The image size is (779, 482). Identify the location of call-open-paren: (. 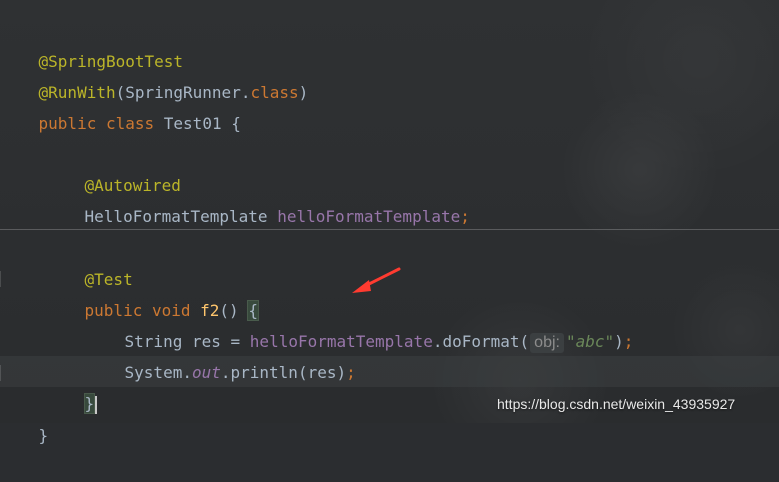
(524, 341).